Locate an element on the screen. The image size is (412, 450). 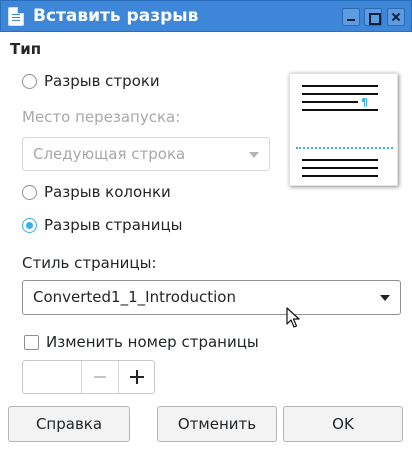
restart-place-select: Следующая строка is located at coordinates (146, 154).